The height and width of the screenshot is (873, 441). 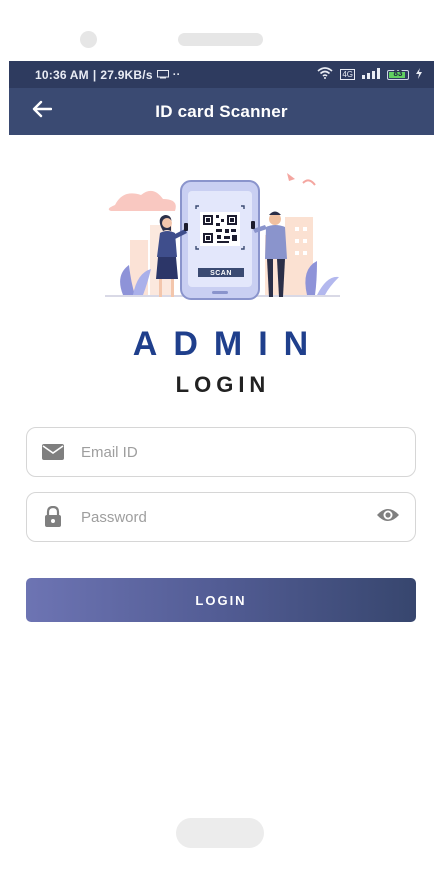 I want to click on email-field, so click(x=221, y=452).